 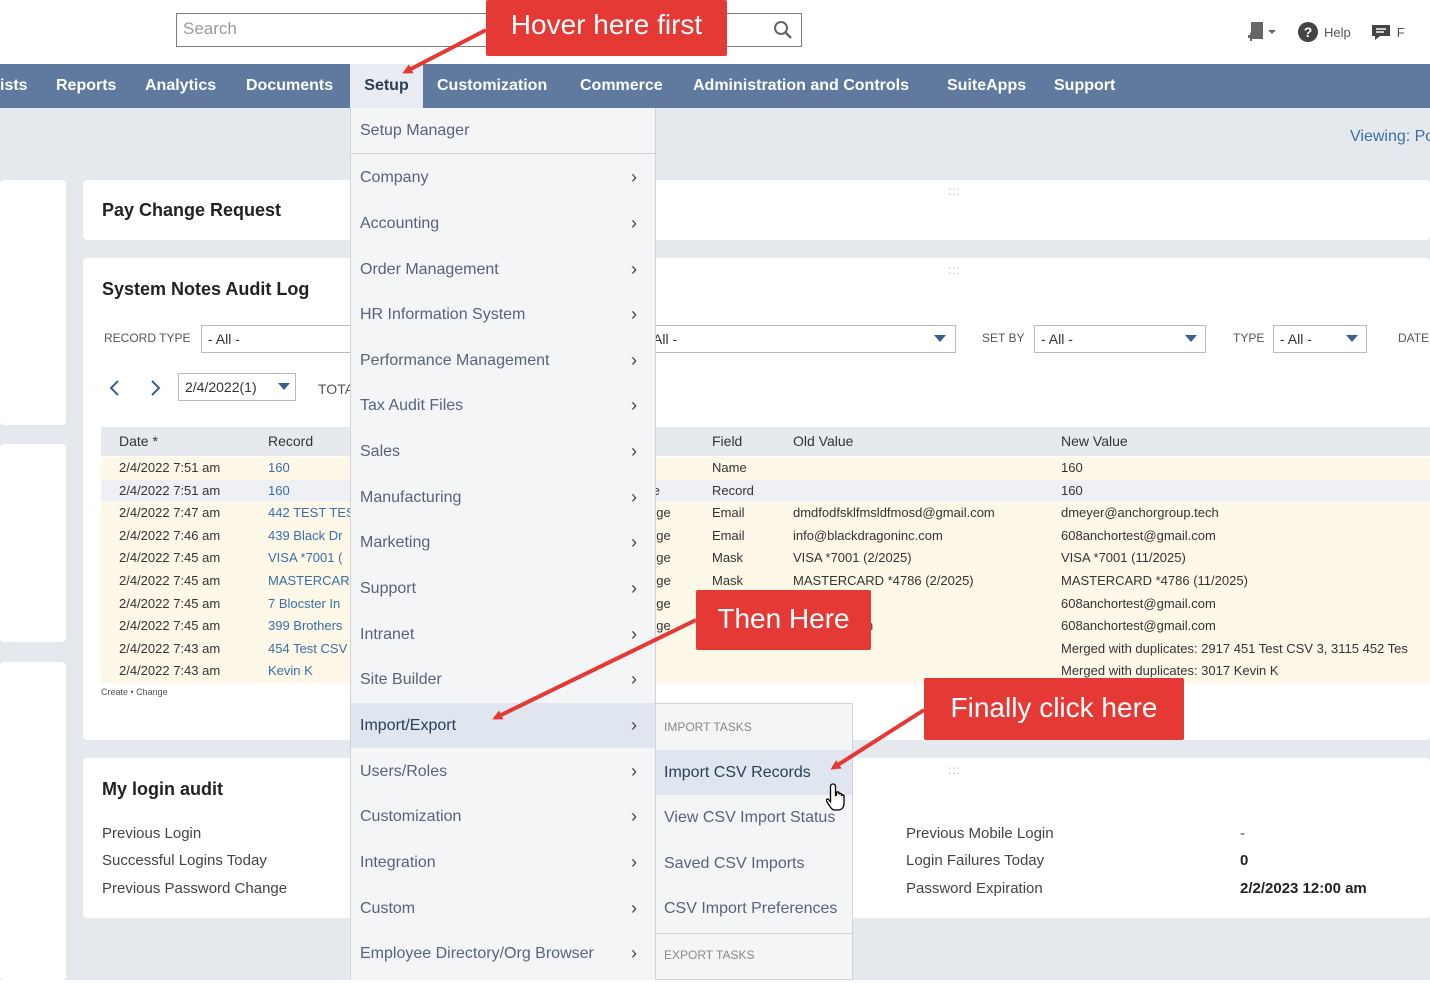 What do you see at coordinates (401, 679) in the screenshot?
I see `menu-item-label: Site Builder` at bounding box center [401, 679].